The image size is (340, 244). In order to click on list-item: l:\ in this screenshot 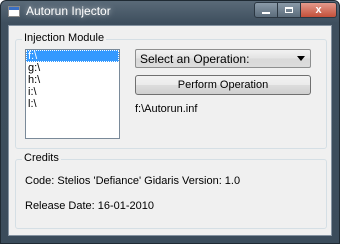, I will do `click(72, 104)`.